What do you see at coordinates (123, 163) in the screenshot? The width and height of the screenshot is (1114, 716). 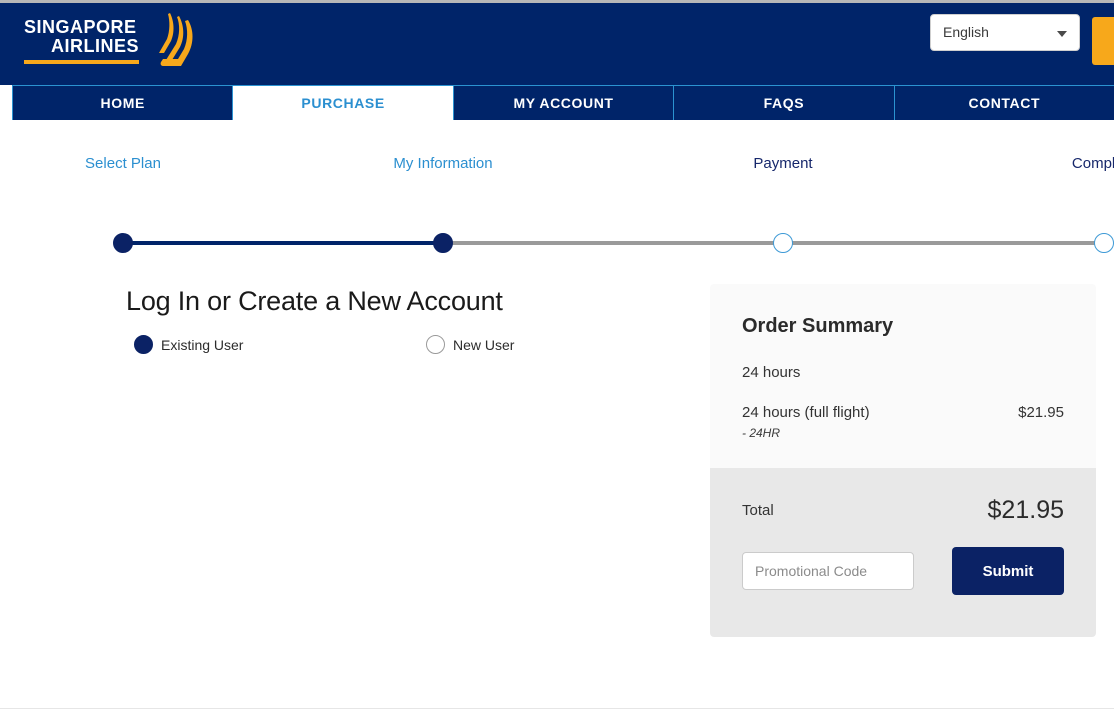 I see `step-select-plan-label: Select Plan` at bounding box center [123, 163].